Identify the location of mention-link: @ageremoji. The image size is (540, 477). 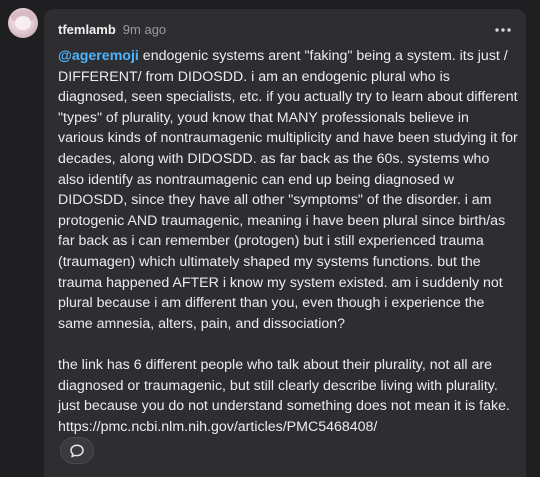
(98, 56).